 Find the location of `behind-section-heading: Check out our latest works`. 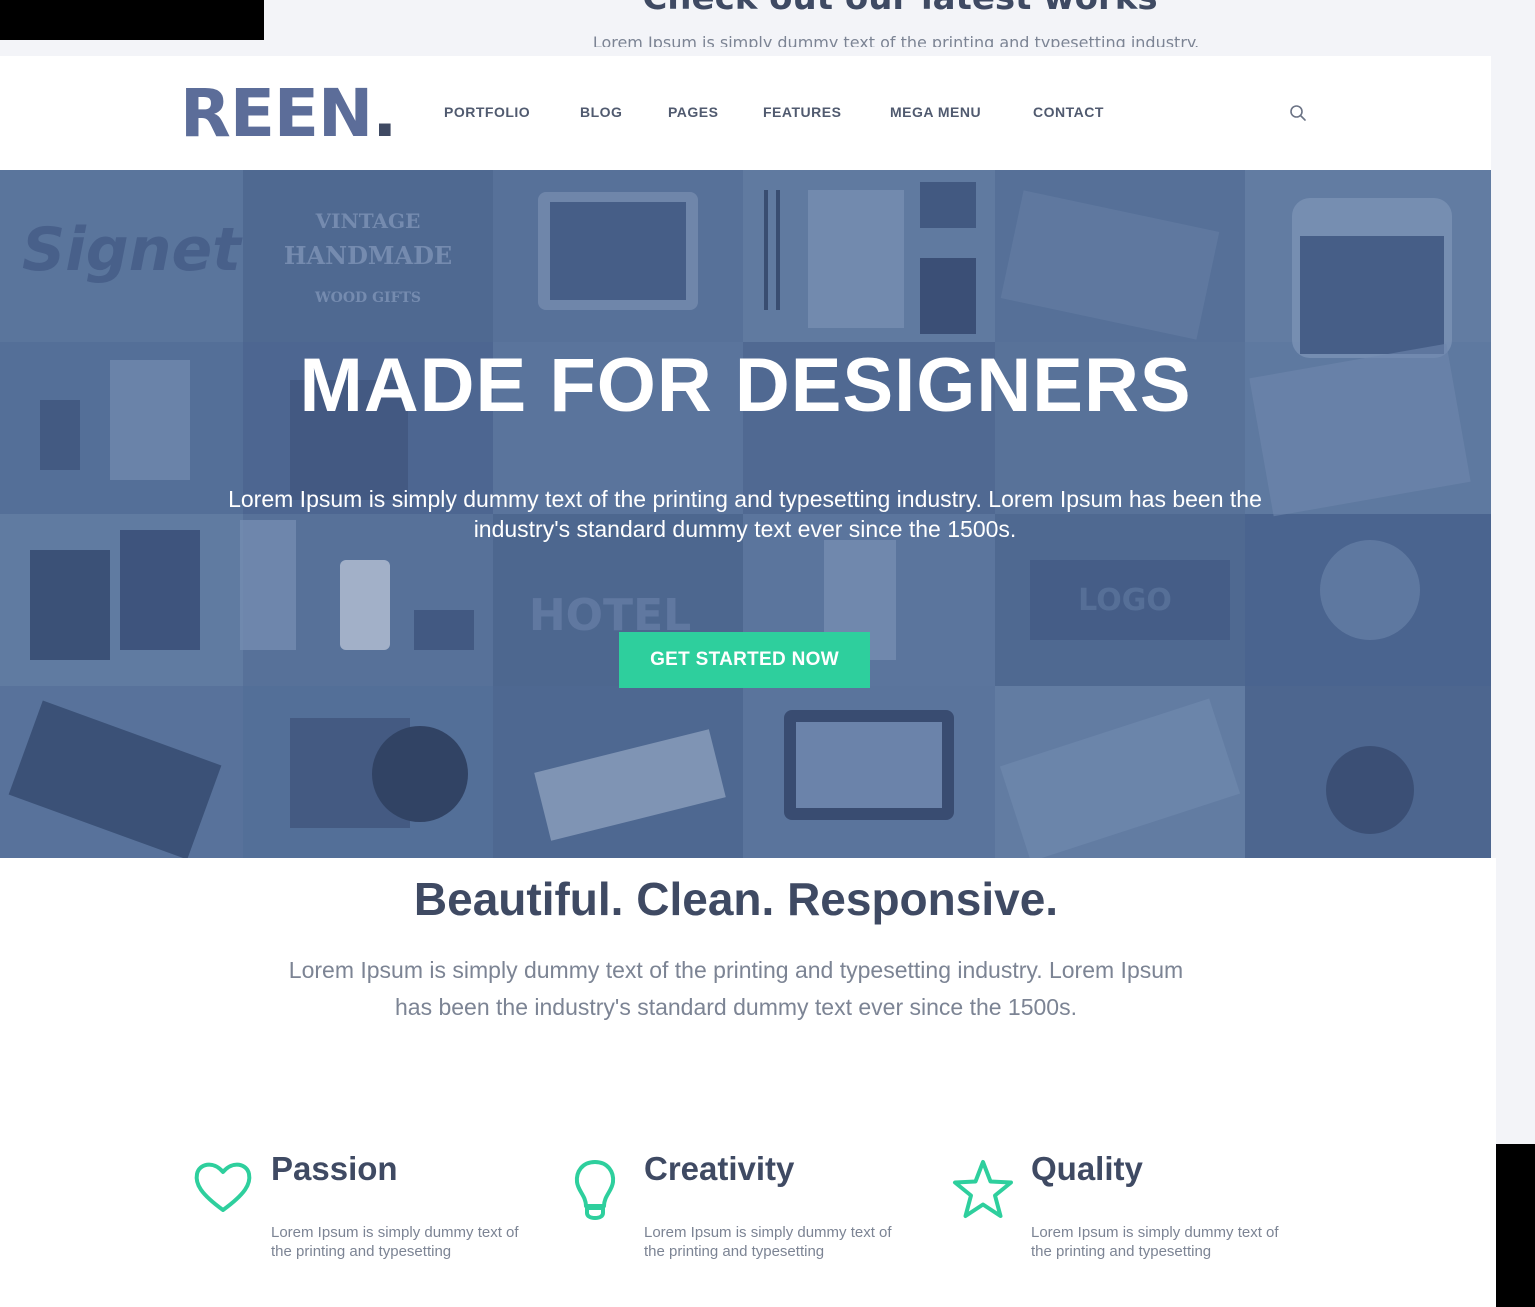

behind-section-heading: Check out our latest works is located at coordinates (767, 9).